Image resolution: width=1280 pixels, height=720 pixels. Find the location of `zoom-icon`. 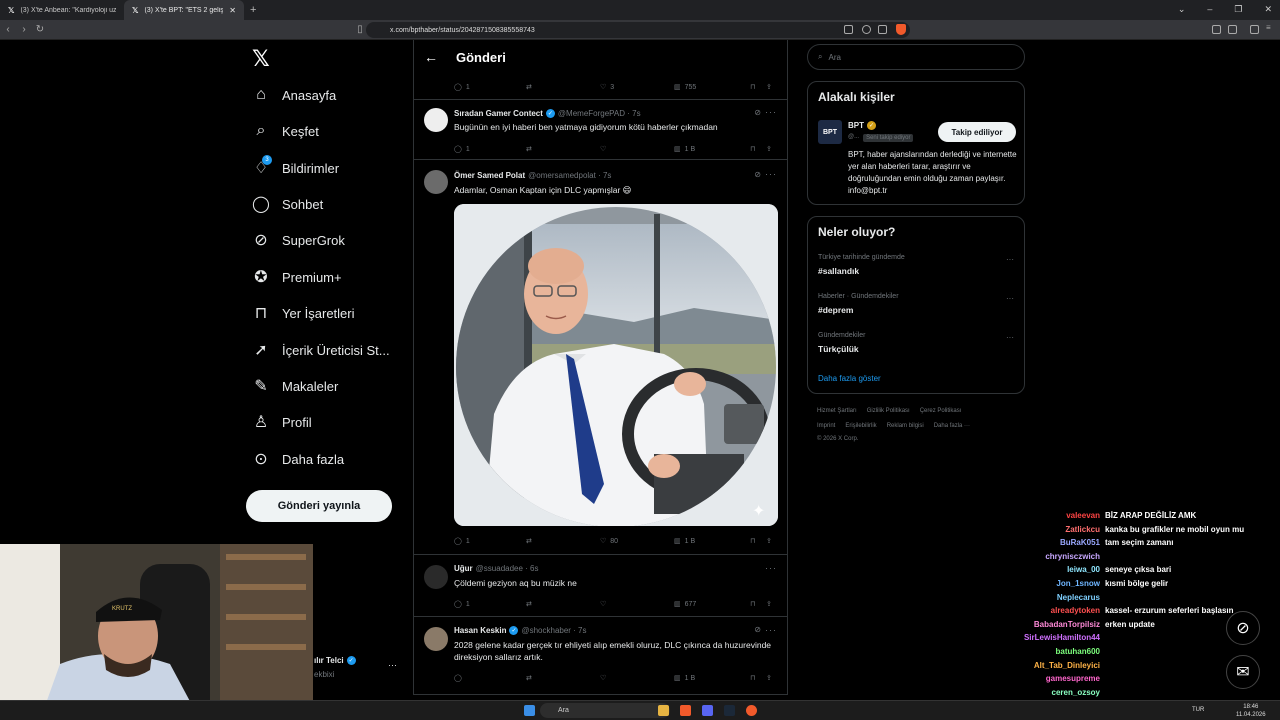

zoom-icon is located at coordinates (866, 29).